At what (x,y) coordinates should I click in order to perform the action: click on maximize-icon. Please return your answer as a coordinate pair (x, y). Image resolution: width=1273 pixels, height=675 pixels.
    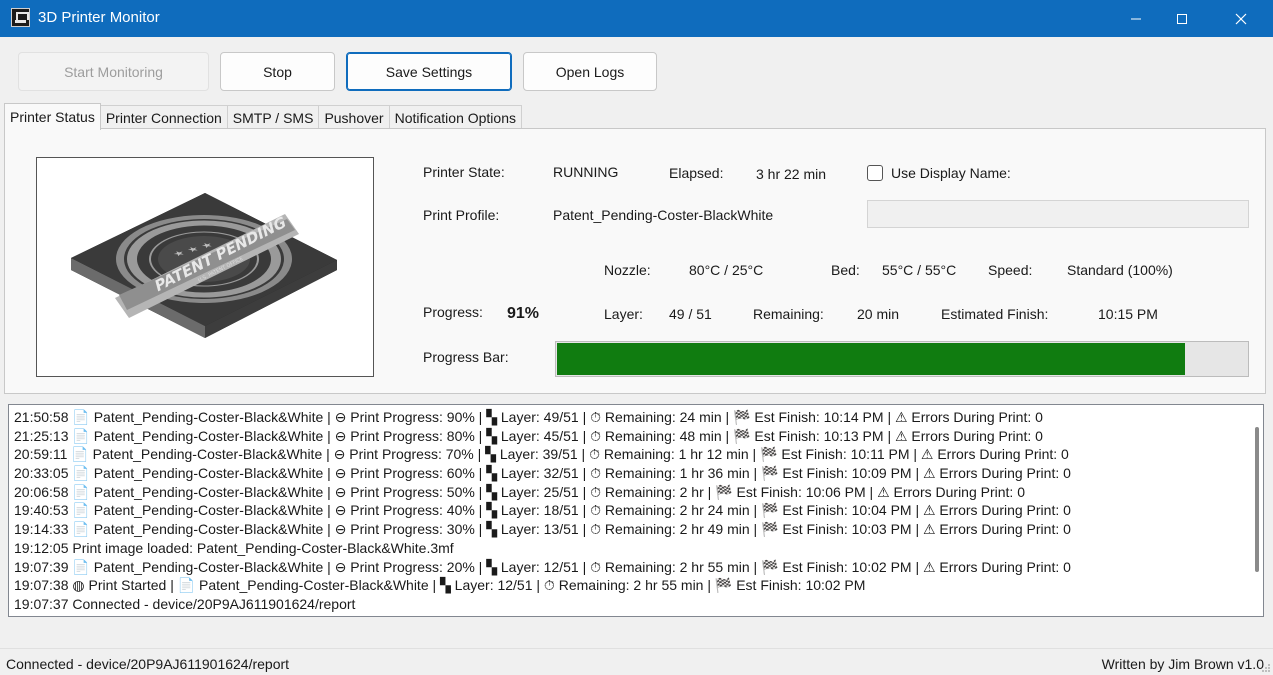
    Looking at the image, I should click on (1182, 18).